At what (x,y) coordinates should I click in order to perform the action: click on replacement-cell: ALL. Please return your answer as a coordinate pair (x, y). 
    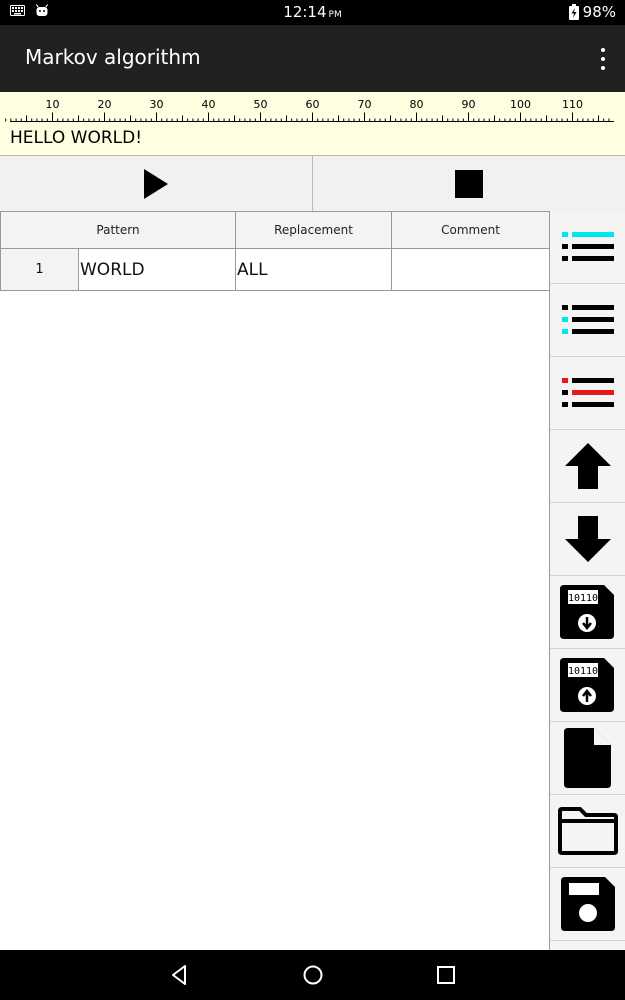
    Looking at the image, I should click on (314, 269).